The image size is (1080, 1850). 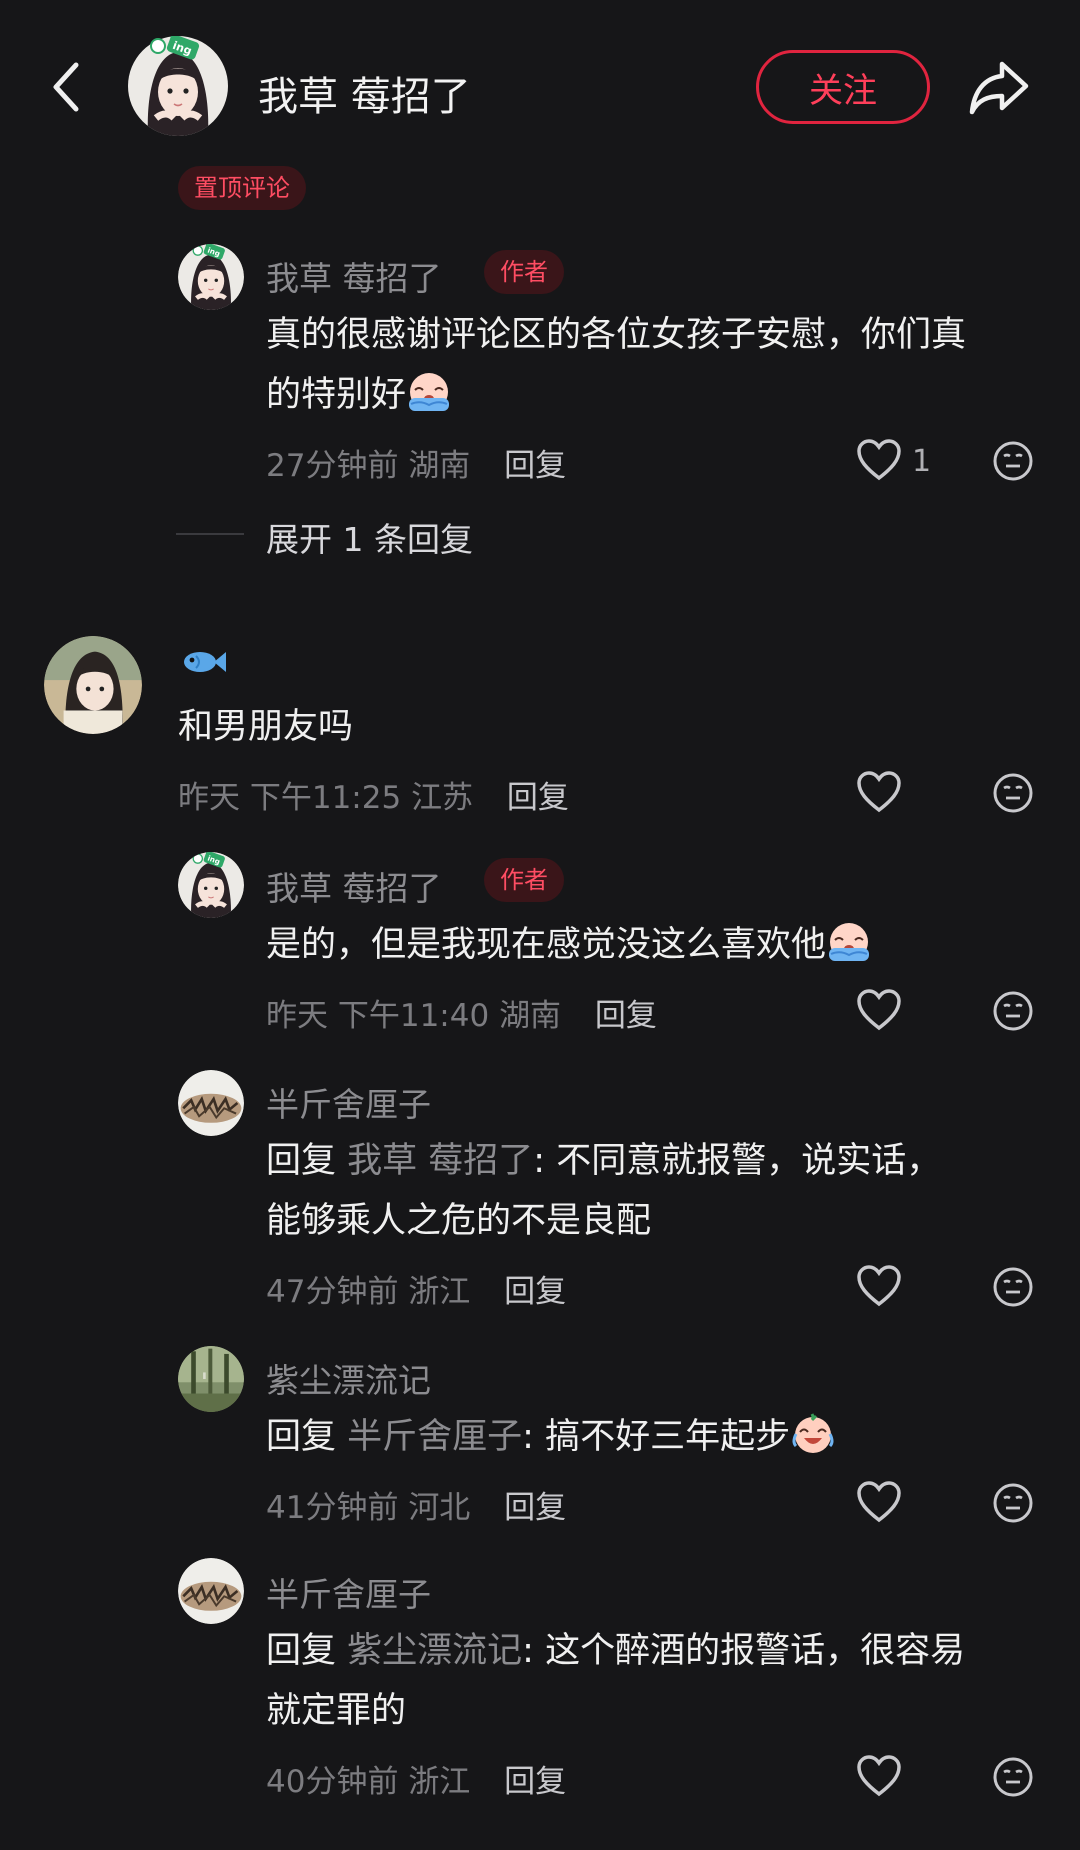 What do you see at coordinates (922, 461) in the screenshot?
I see `like-count: 1` at bounding box center [922, 461].